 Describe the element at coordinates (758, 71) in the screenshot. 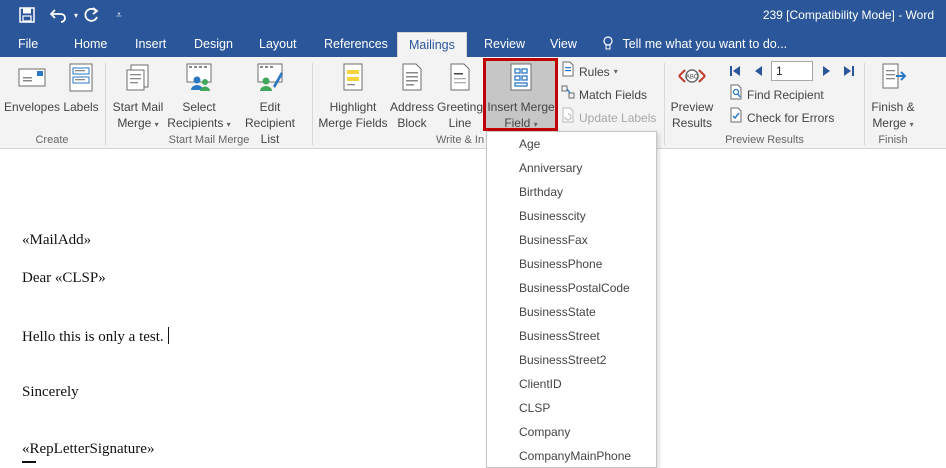

I see `previous-record-icon` at that location.